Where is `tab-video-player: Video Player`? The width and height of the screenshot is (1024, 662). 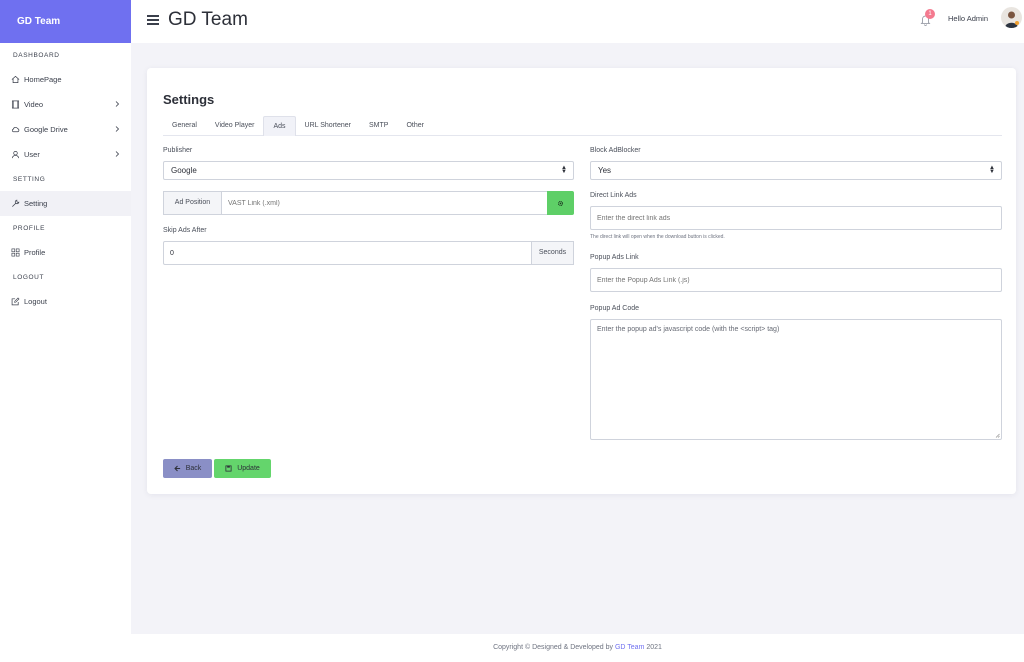
tab-video-player: Video Player is located at coordinates (235, 126).